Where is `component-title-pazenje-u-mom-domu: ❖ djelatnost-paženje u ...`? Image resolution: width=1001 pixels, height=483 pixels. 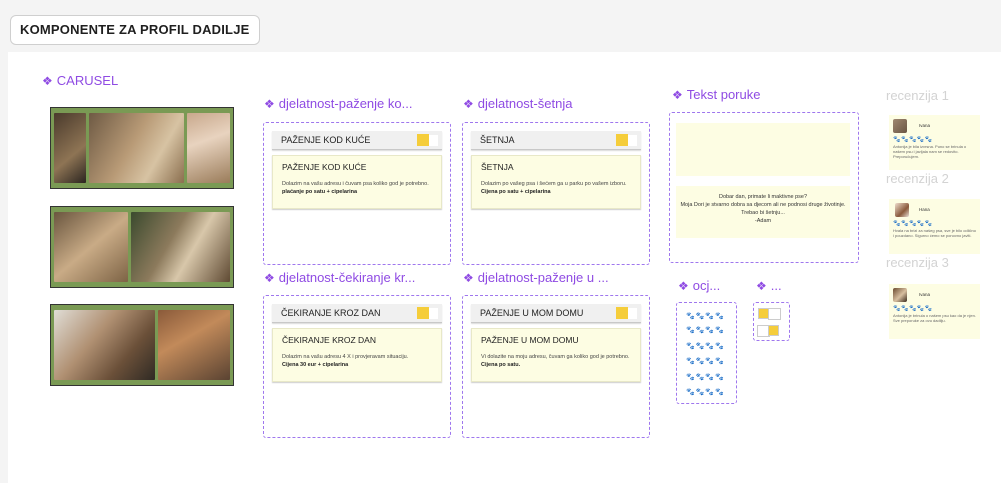
component-title-pazenje-u-mom-domu: ❖ djelatnost-paženje u ... is located at coordinates (536, 277).